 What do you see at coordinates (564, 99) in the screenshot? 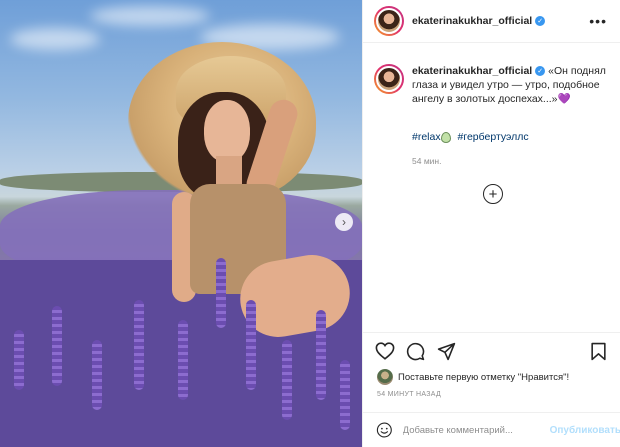
I see `purple-heart-emoji-icon: 💜` at bounding box center [564, 99].